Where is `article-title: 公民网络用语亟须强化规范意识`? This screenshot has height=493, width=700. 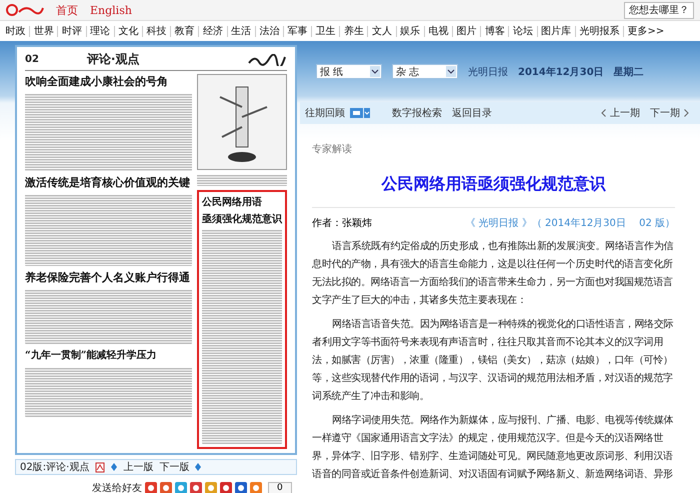
article-title: 公民网络用语亟须强化规范意识 is located at coordinates (493, 191).